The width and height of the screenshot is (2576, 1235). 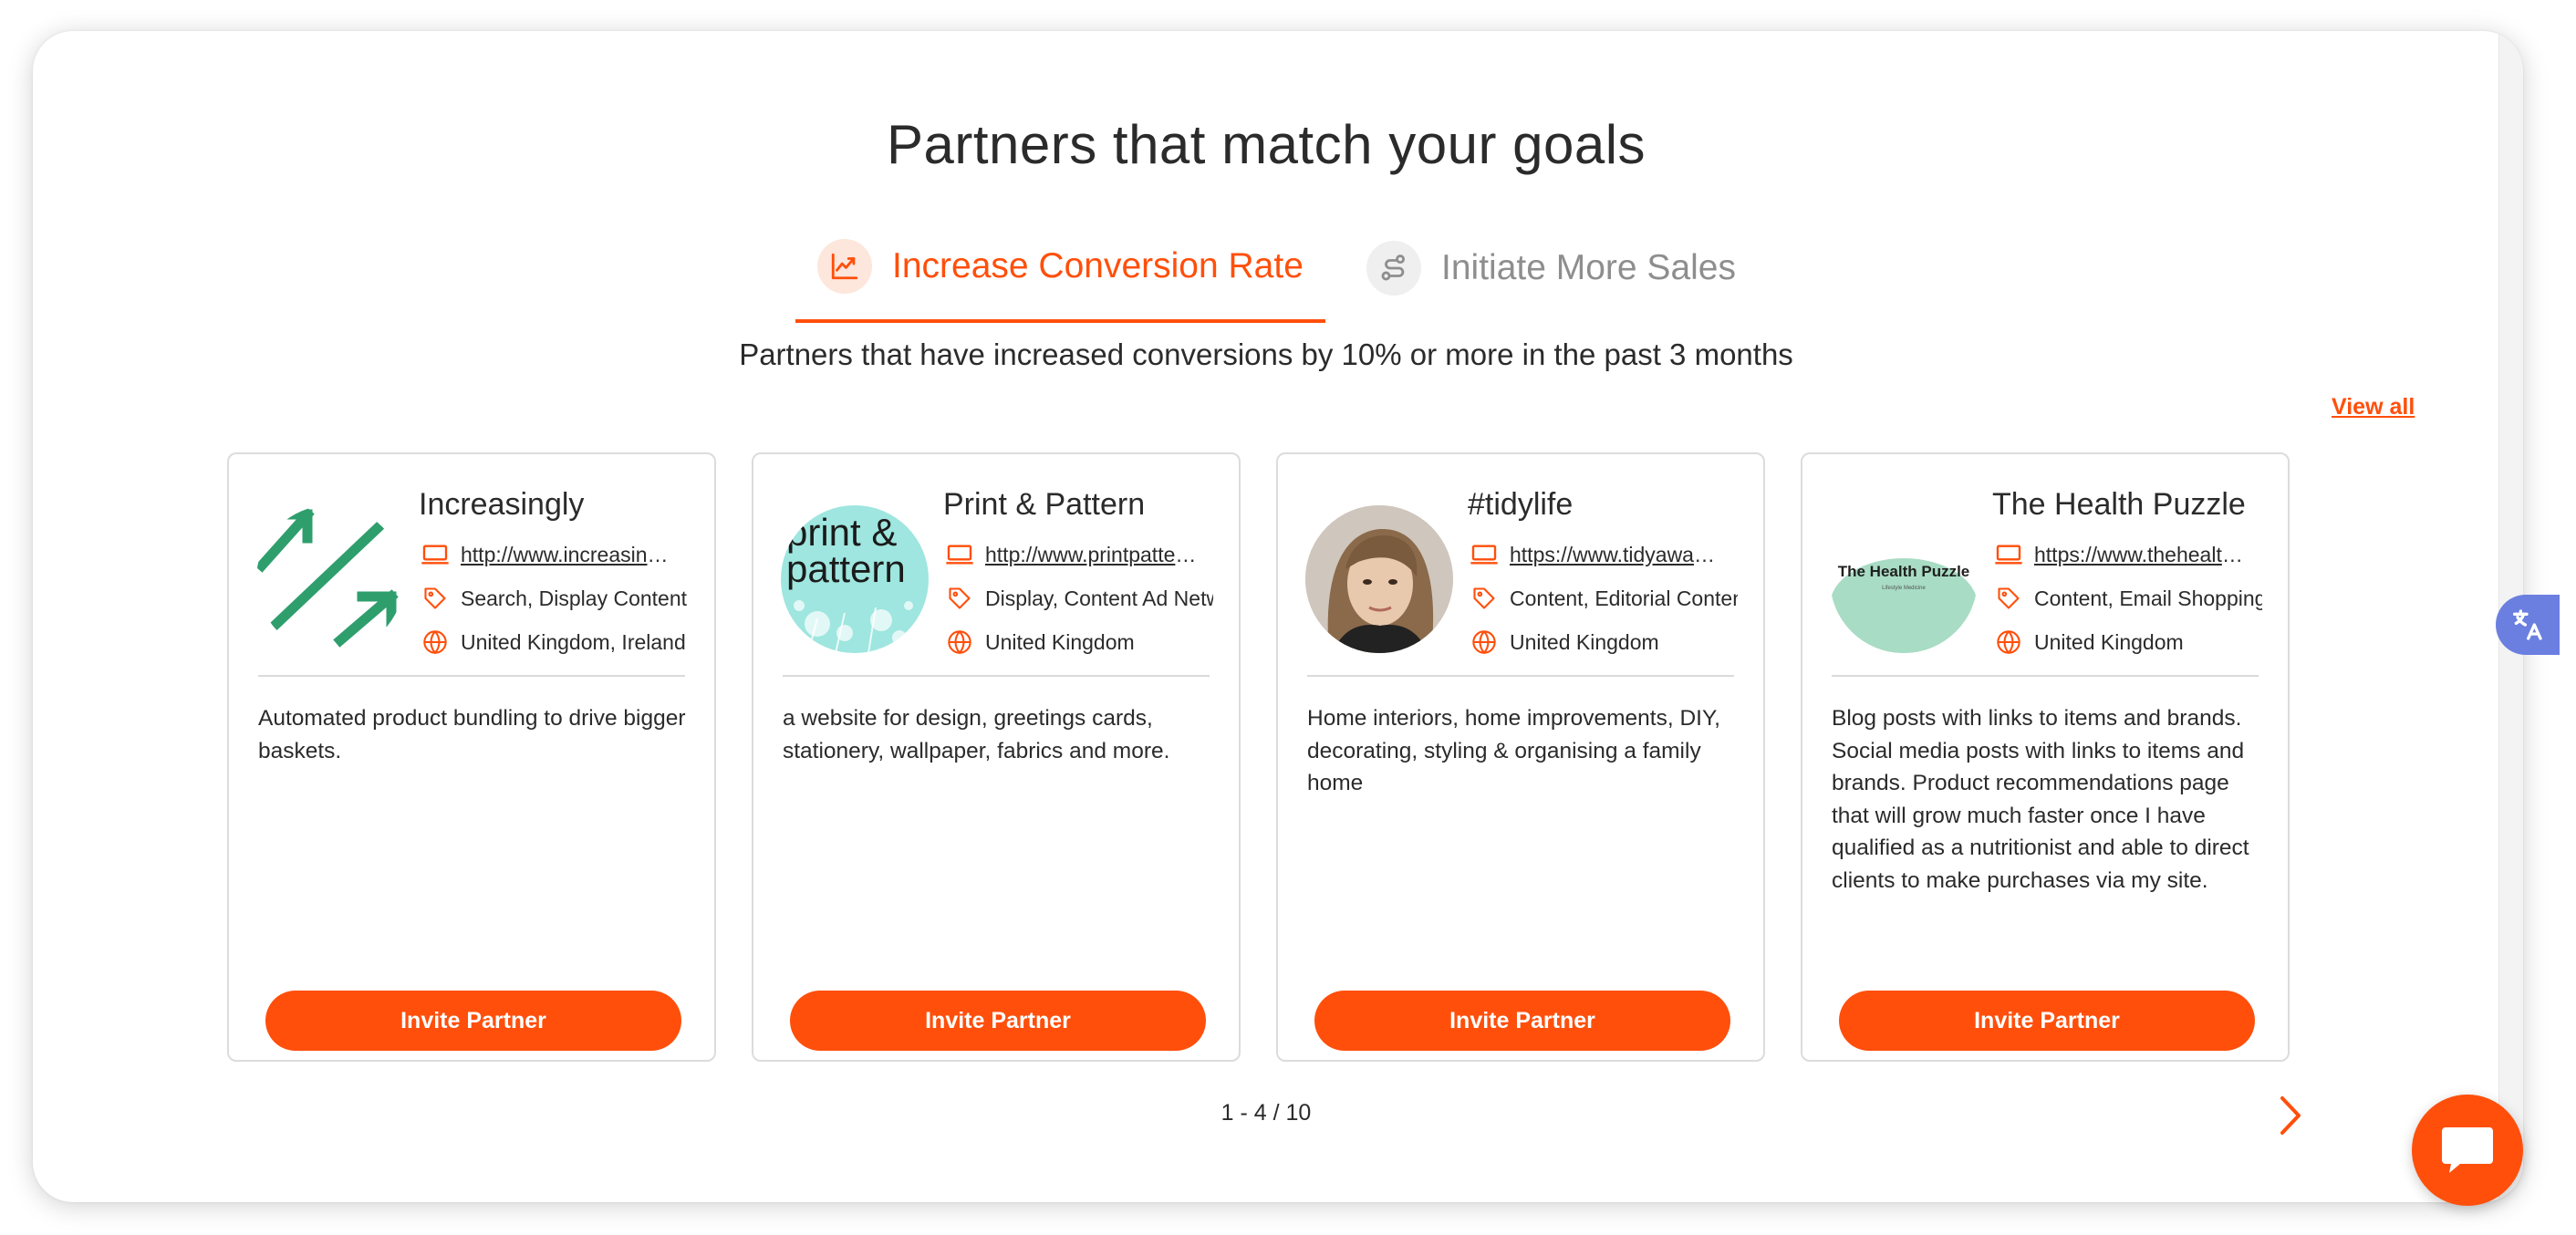 What do you see at coordinates (846, 568) in the screenshot?
I see `logo-text: pattern` at bounding box center [846, 568].